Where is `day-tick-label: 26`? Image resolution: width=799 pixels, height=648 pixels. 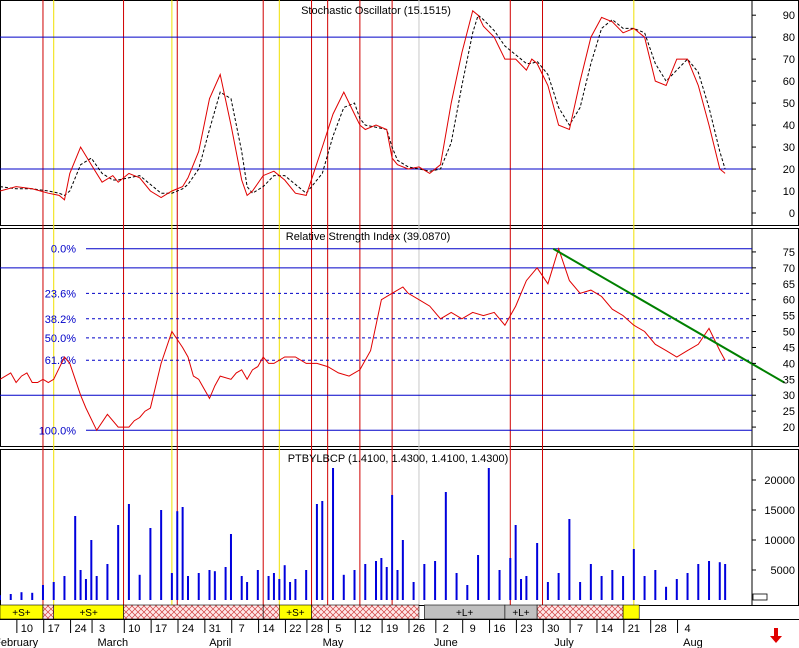
day-tick-label: 26 is located at coordinates (419, 629).